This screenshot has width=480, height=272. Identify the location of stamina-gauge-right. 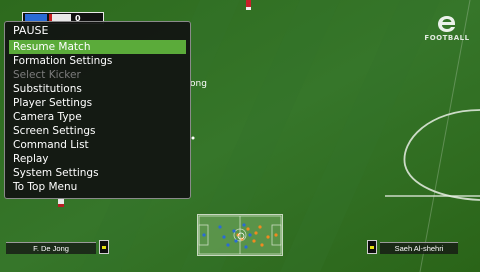
(372, 247).